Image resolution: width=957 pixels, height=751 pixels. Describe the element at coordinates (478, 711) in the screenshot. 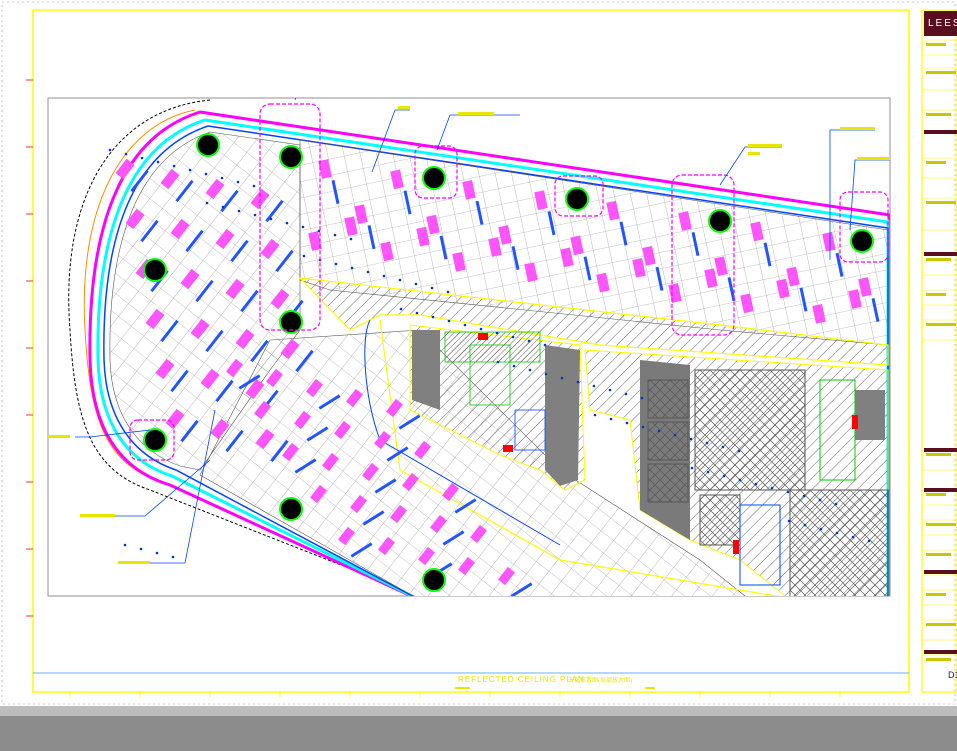

I see `layout-edge` at that location.